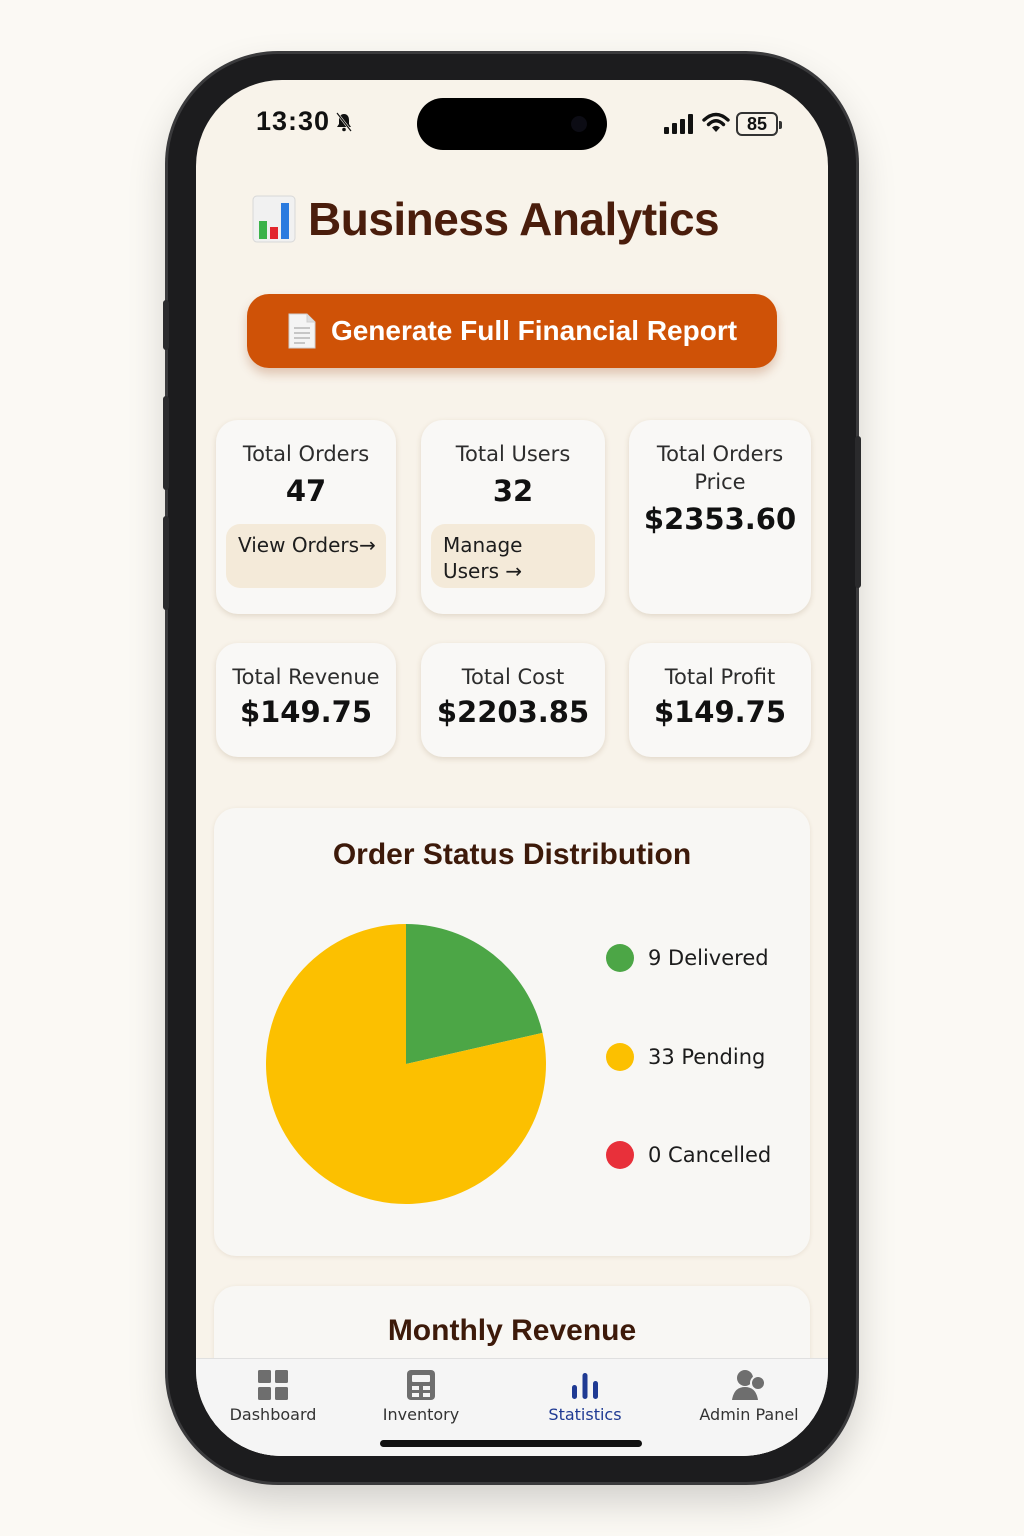 This screenshot has height=1536, width=1024. Describe the element at coordinates (720, 712) in the screenshot. I see `total-profit-value: $149.75` at that location.